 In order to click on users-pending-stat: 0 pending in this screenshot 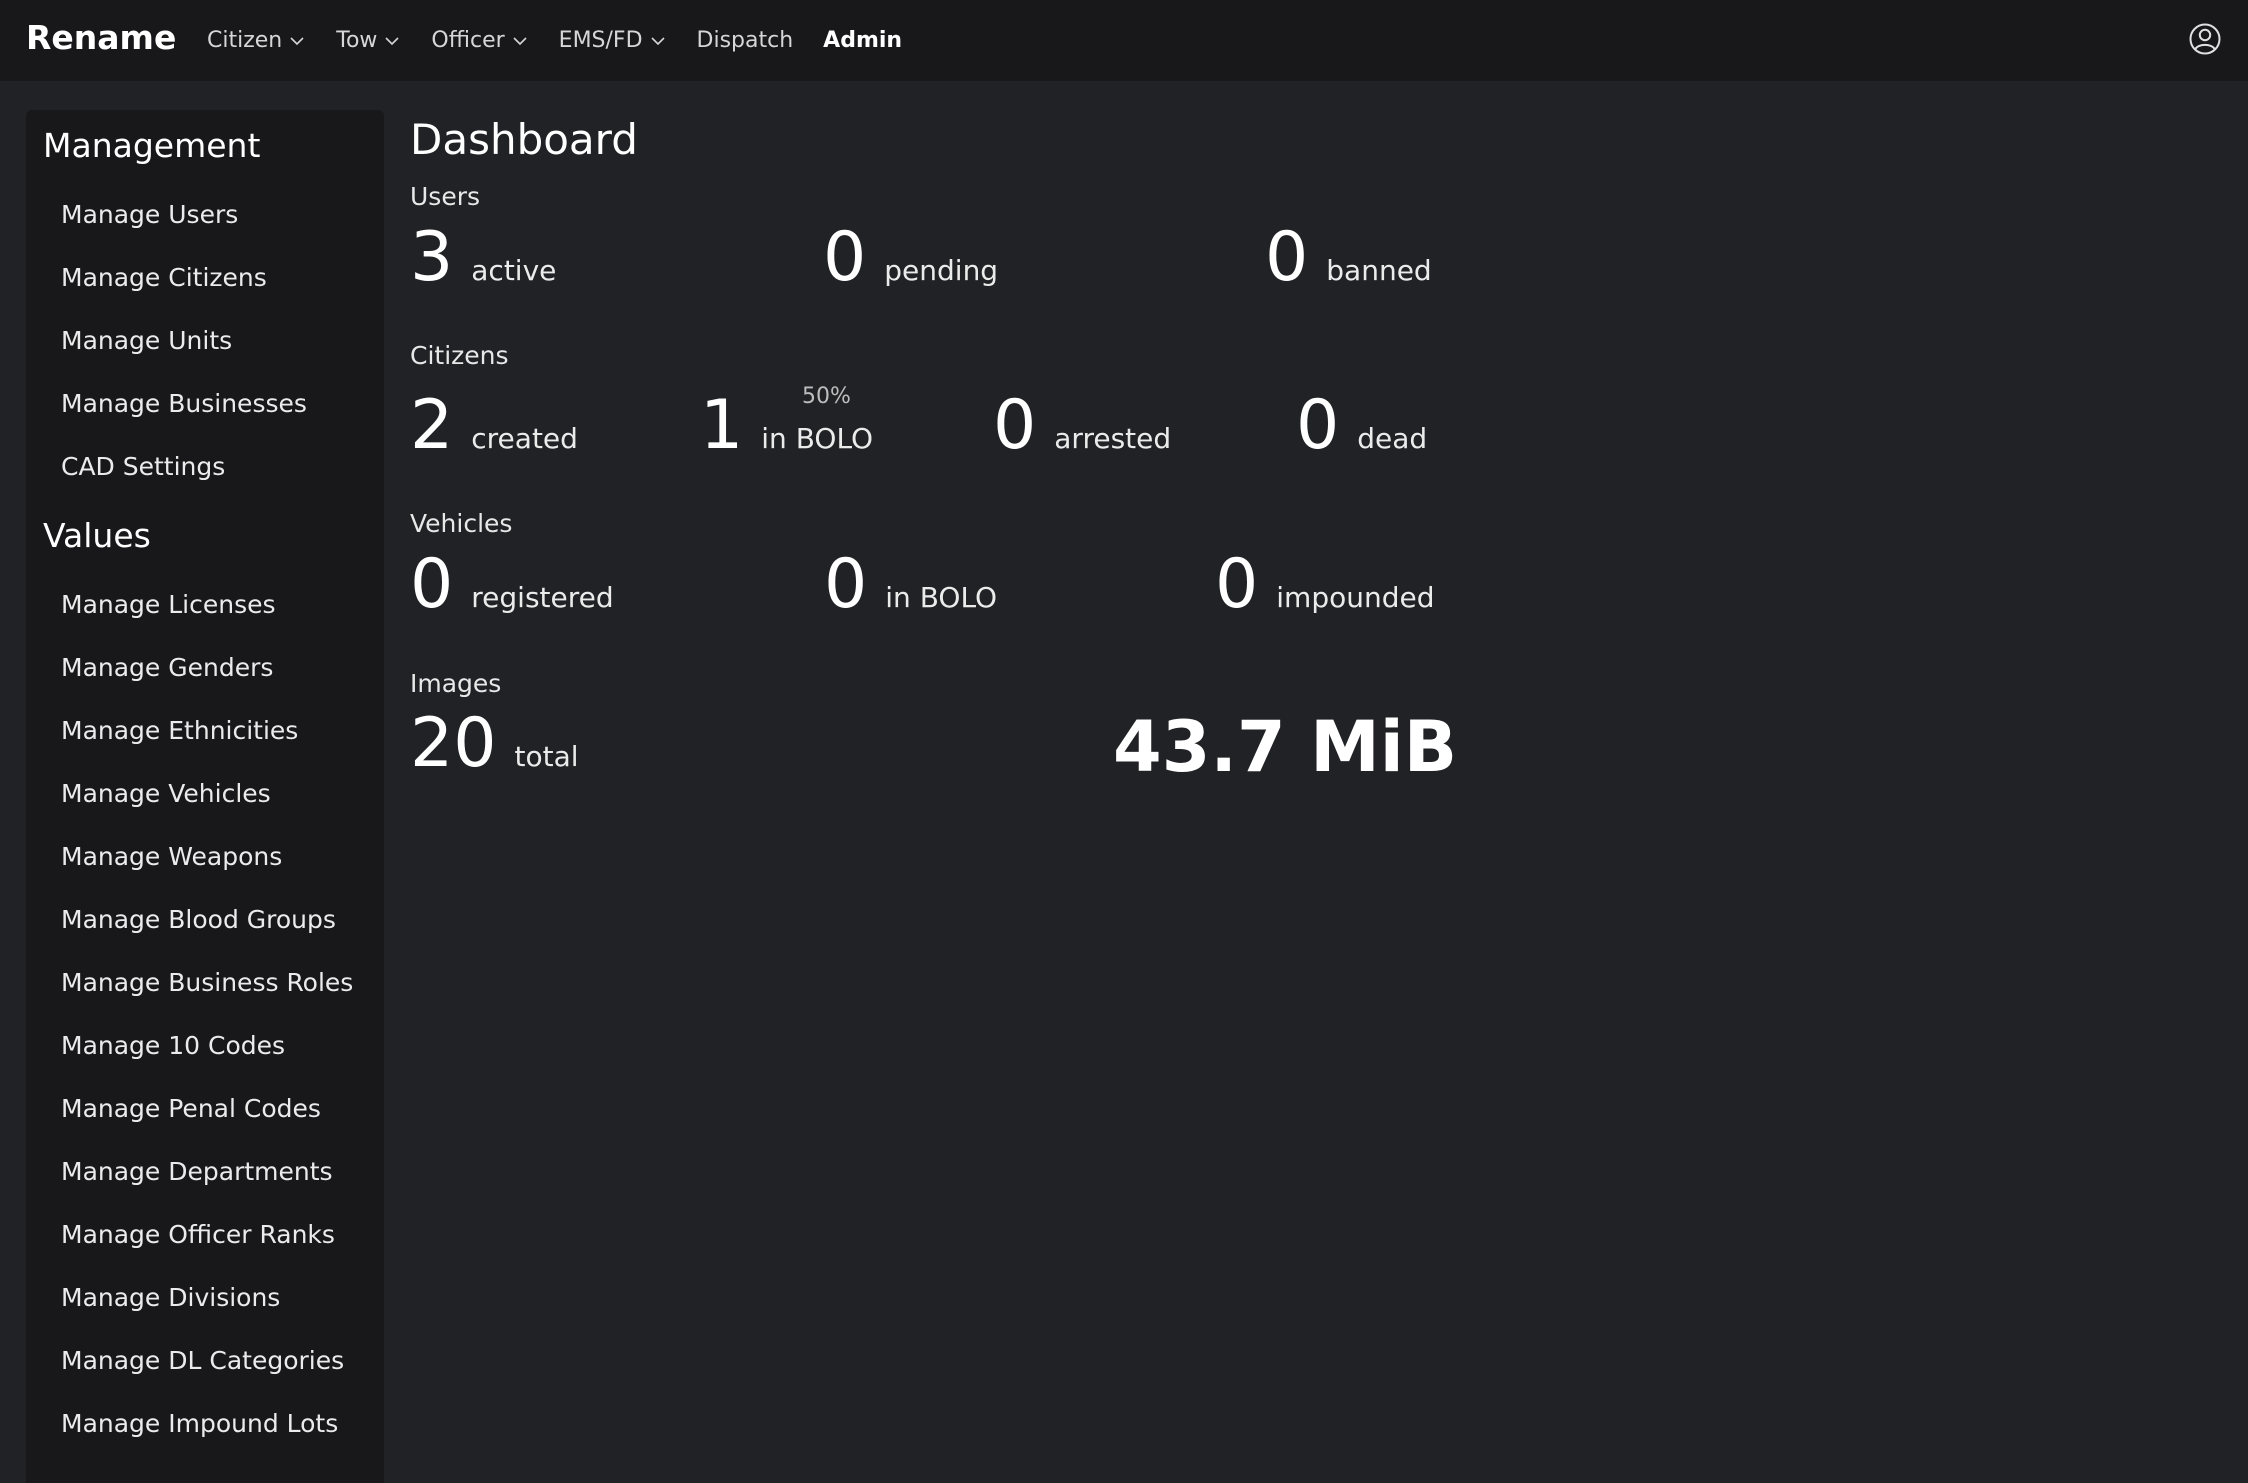, I will do `click(910, 258)`.